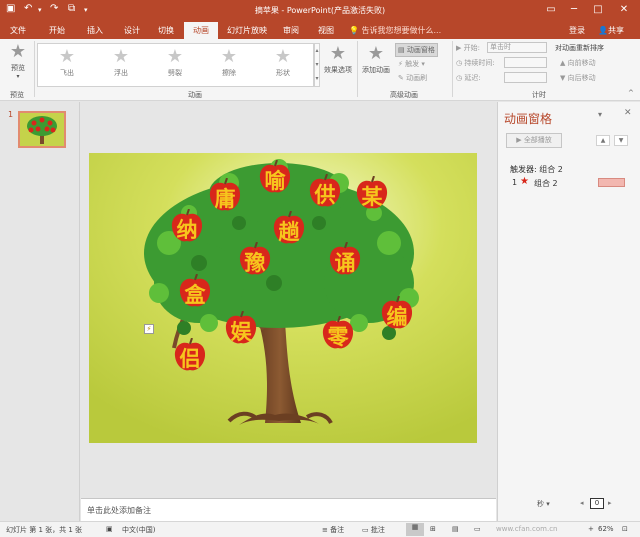  Describe the element at coordinates (577, 30) in the screenshot. I see `login-link: 登录` at that location.